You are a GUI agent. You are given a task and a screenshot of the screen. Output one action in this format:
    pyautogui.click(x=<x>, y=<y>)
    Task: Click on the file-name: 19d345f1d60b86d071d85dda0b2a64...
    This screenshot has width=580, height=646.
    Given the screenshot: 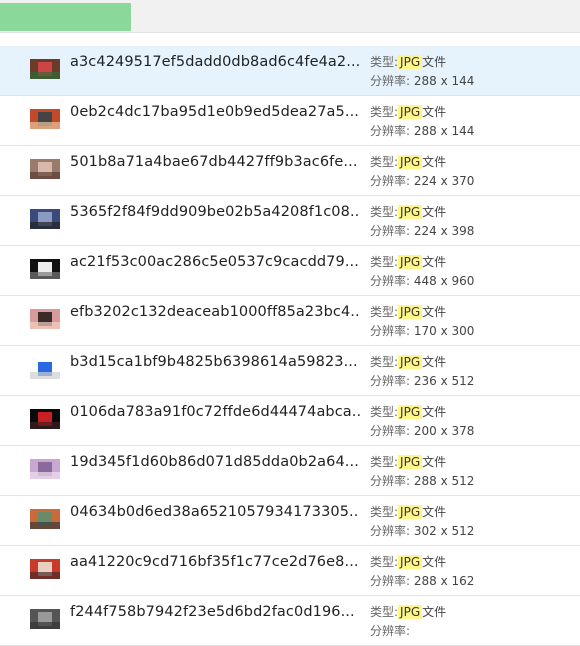 What is the action you would take?
    pyautogui.click(x=214, y=462)
    